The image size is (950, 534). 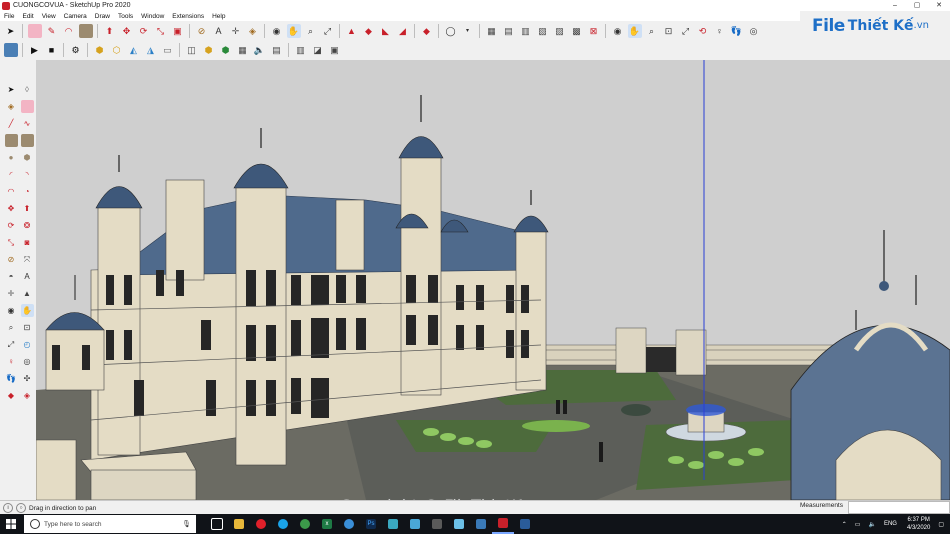 What do you see at coordinates (11, 242) in the screenshot?
I see `scale-left-icon: ⤡` at bounding box center [11, 242].